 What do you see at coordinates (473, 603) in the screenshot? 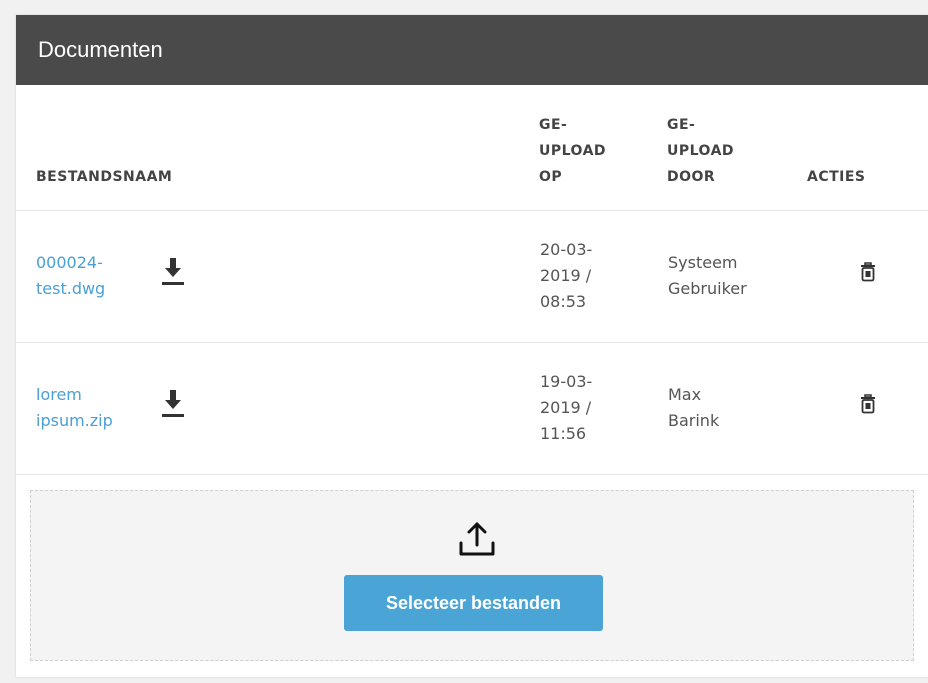
I see `select-files-button: Selecteer bestanden` at bounding box center [473, 603].